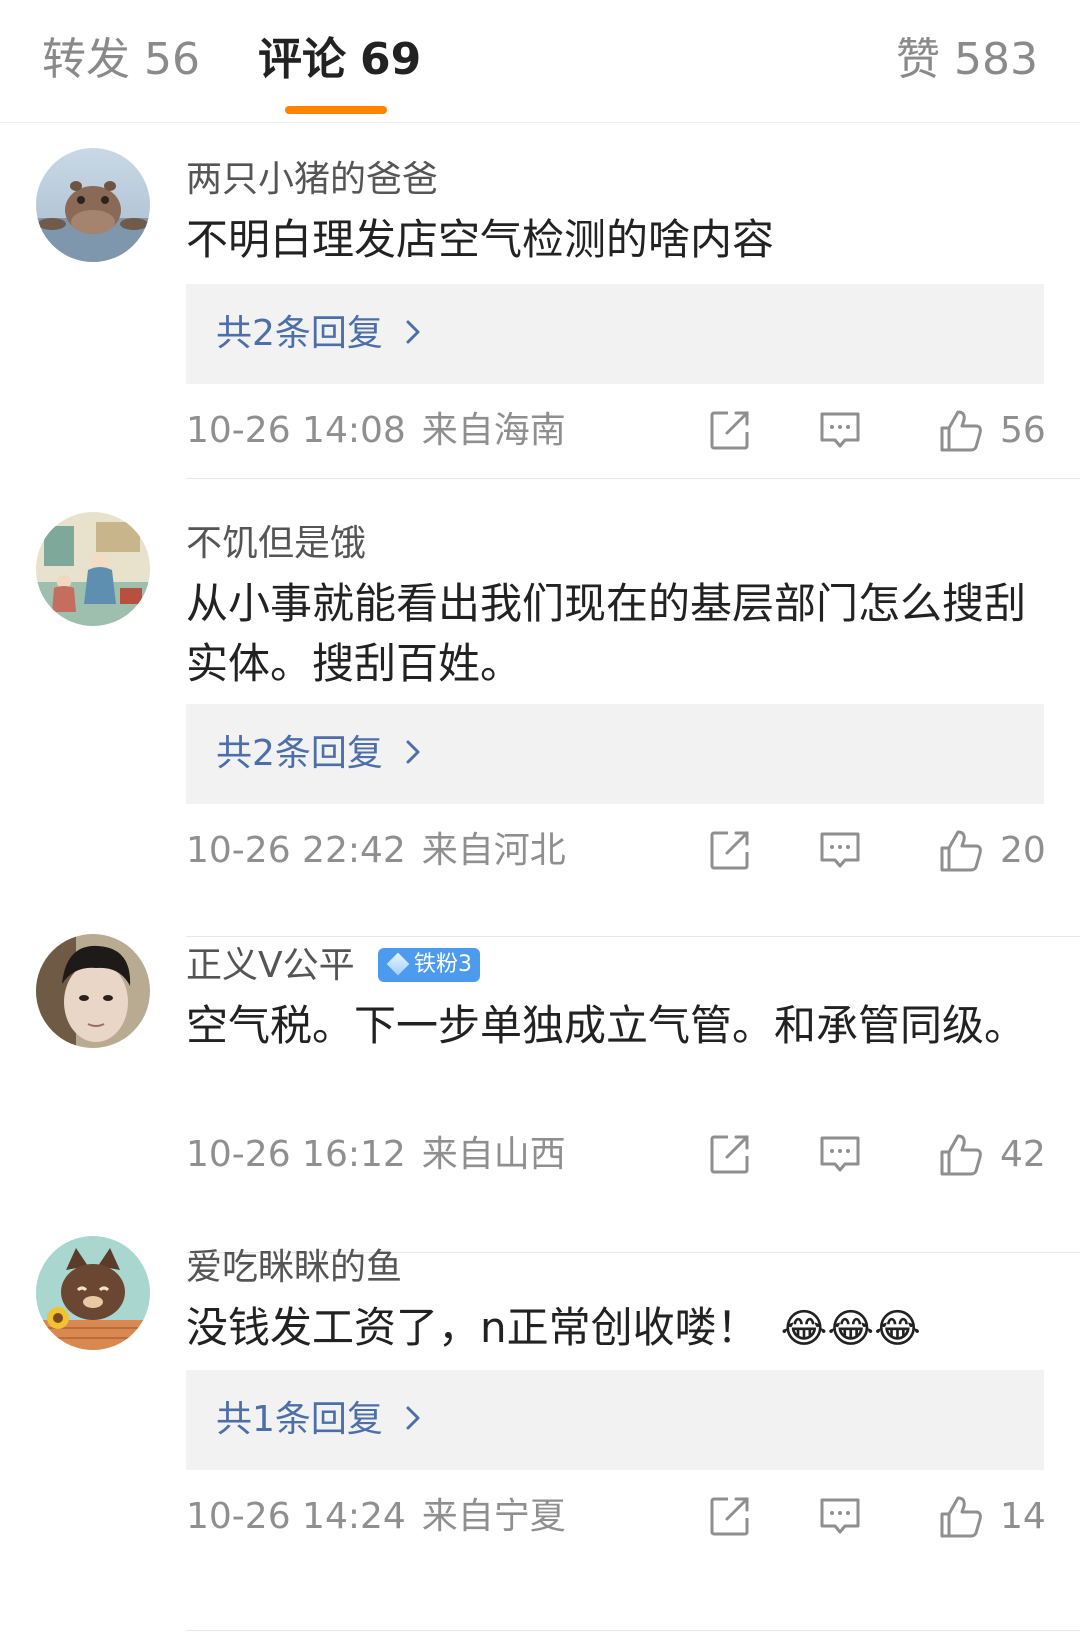 This screenshot has height=1640, width=1080. Describe the element at coordinates (996, 59) in the screenshot. I see `tab-likes-count: 583` at that location.